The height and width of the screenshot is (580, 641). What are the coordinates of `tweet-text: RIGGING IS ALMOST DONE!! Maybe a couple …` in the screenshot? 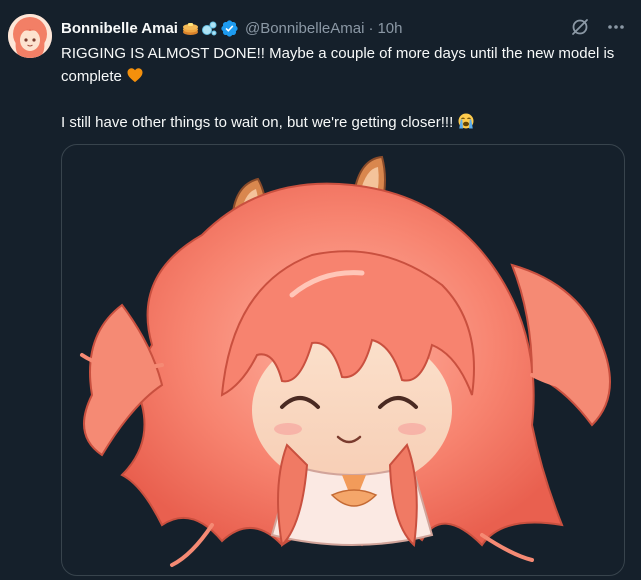 It's located at (341, 88).